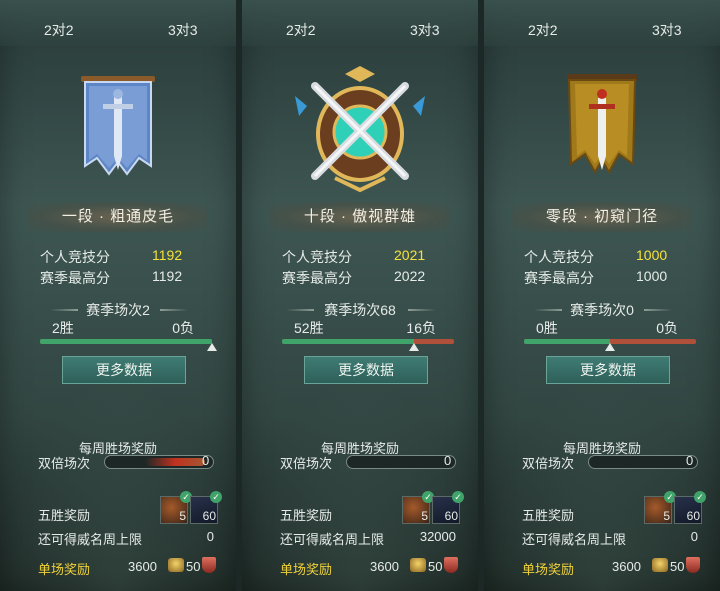  Describe the element at coordinates (118, 310) in the screenshot. I see `season-matches: 赛季场次2` at that location.